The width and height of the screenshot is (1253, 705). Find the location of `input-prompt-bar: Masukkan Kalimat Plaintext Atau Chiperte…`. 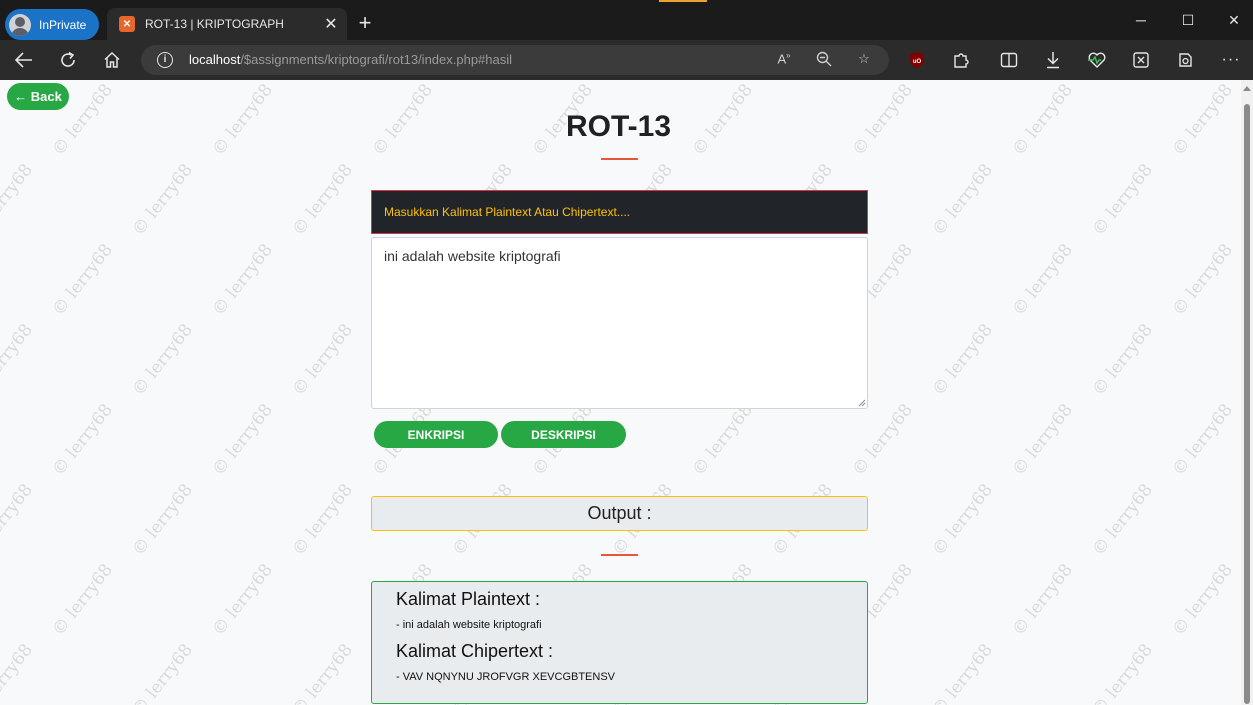

input-prompt-bar: Masukkan Kalimat Plaintext Atau Chiperte… is located at coordinates (619, 212).